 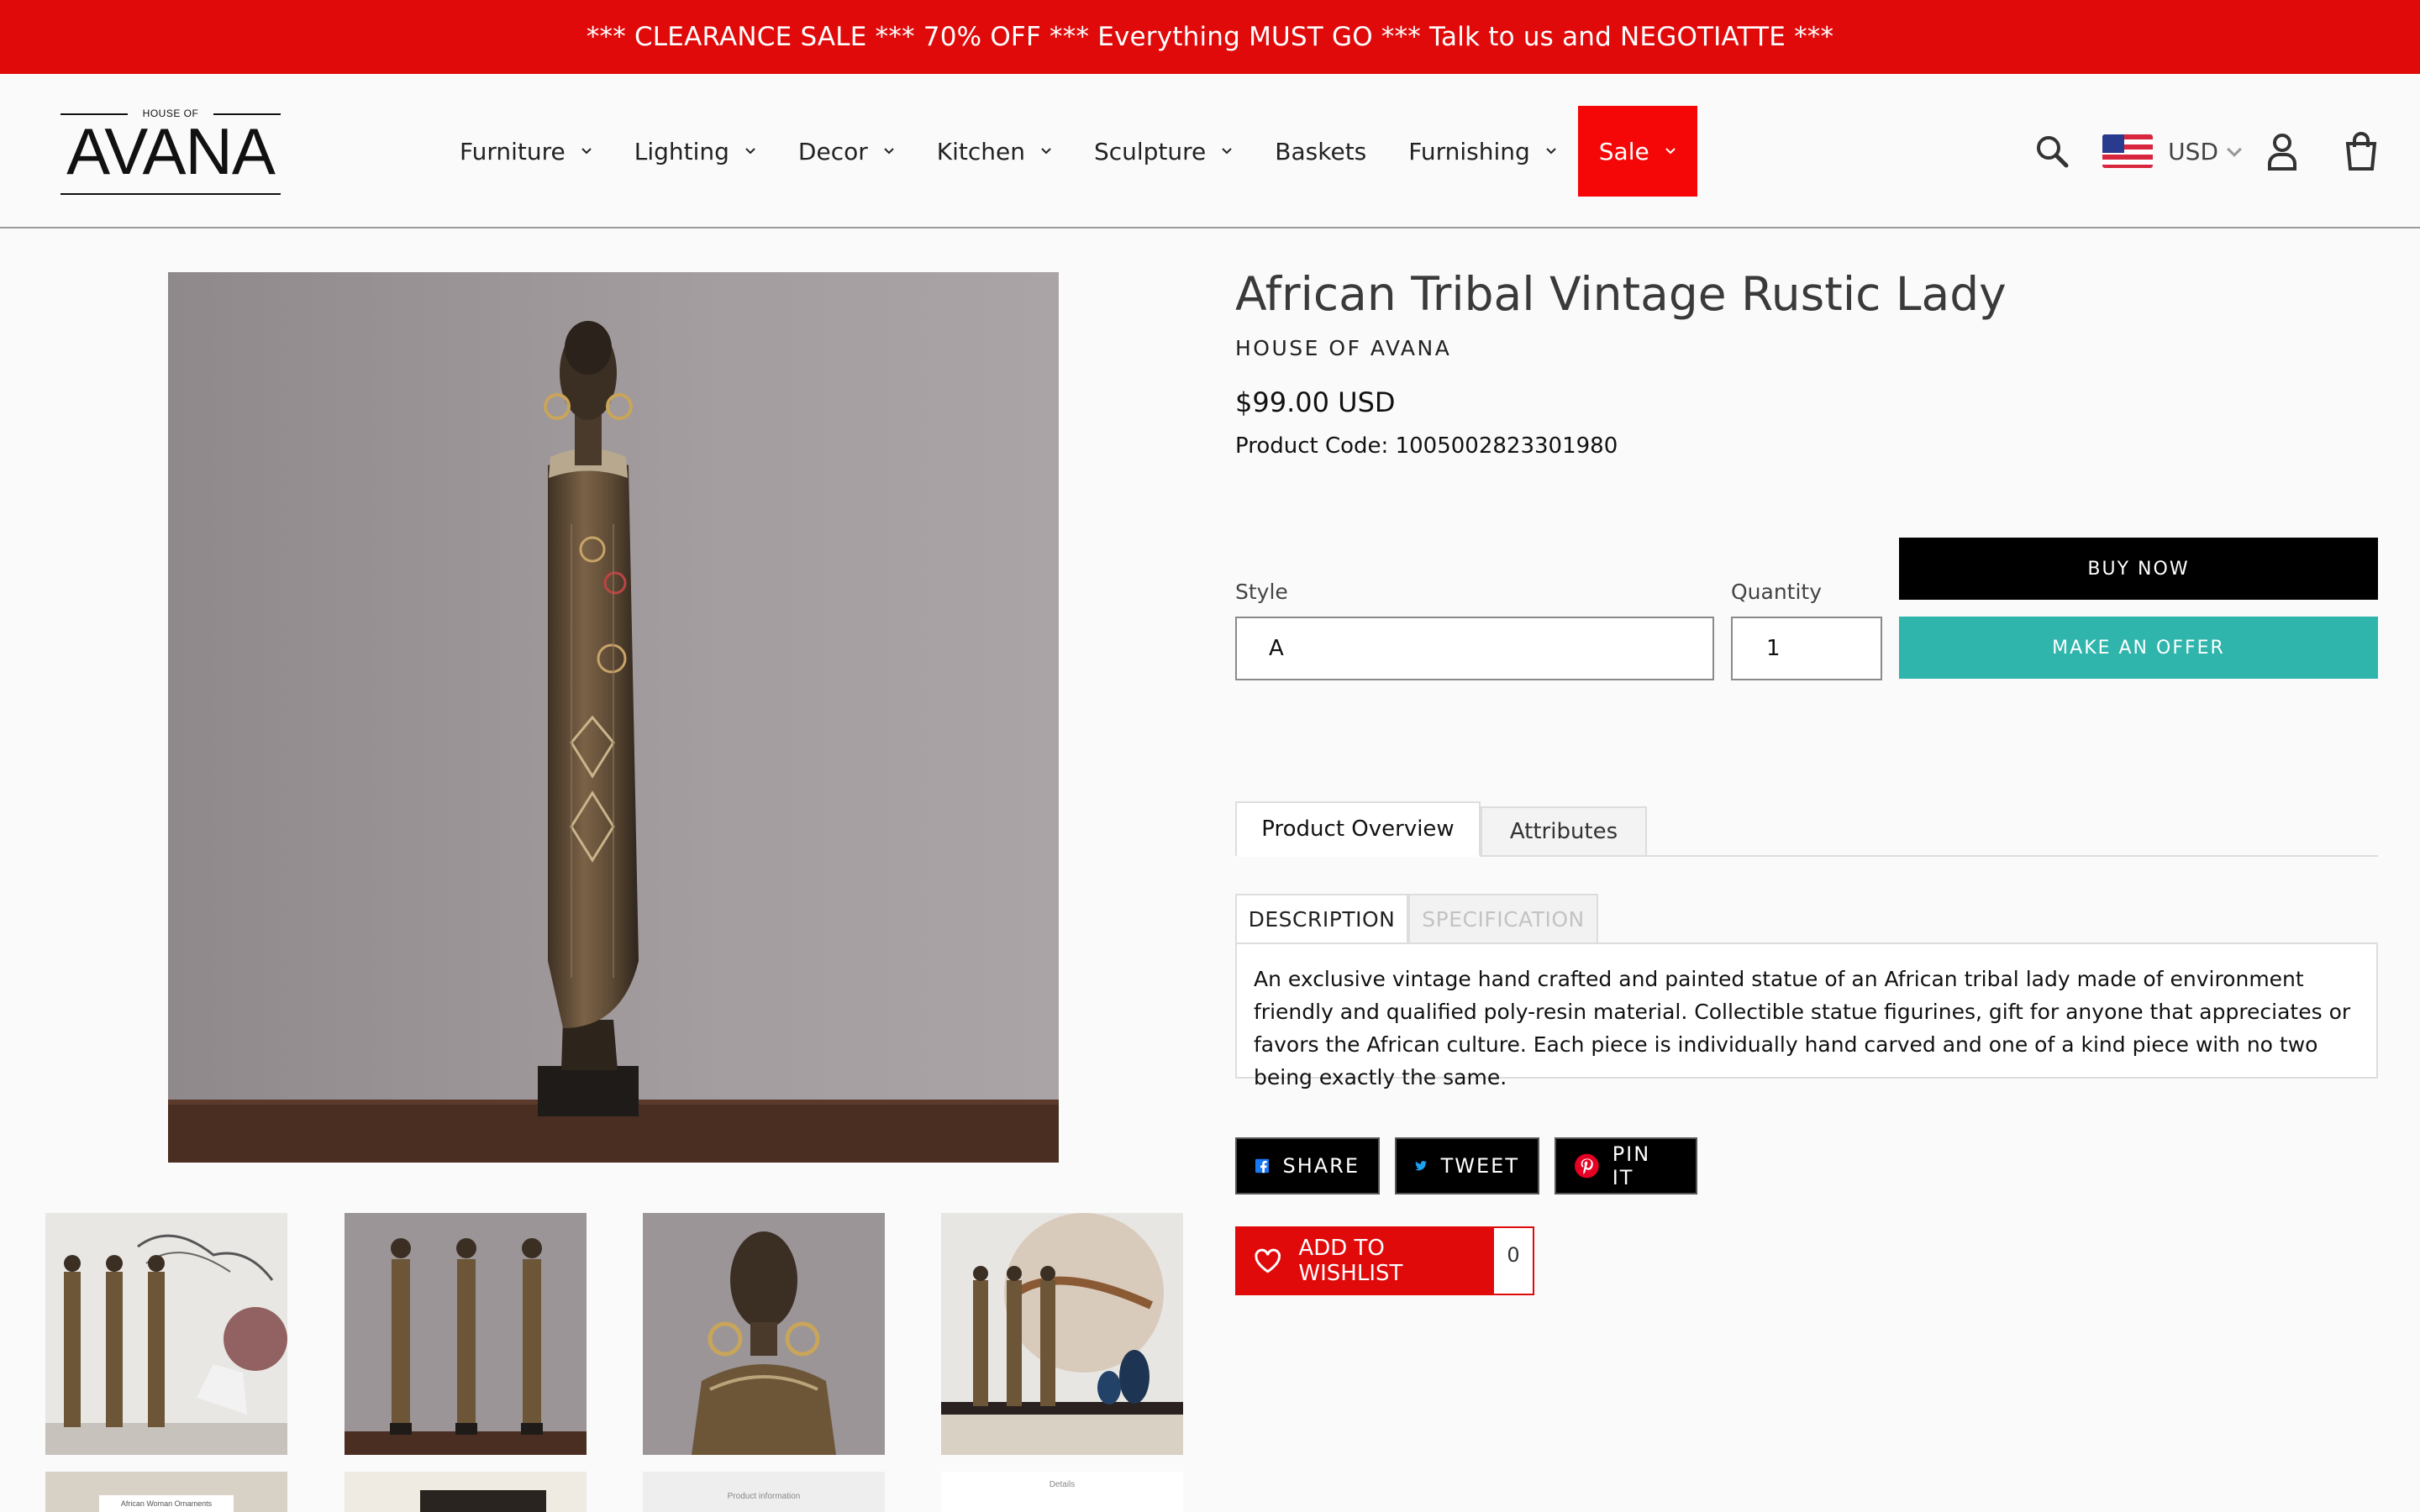 I want to click on product-thumbnail-7: Product information, so click(x=764, y=1492).